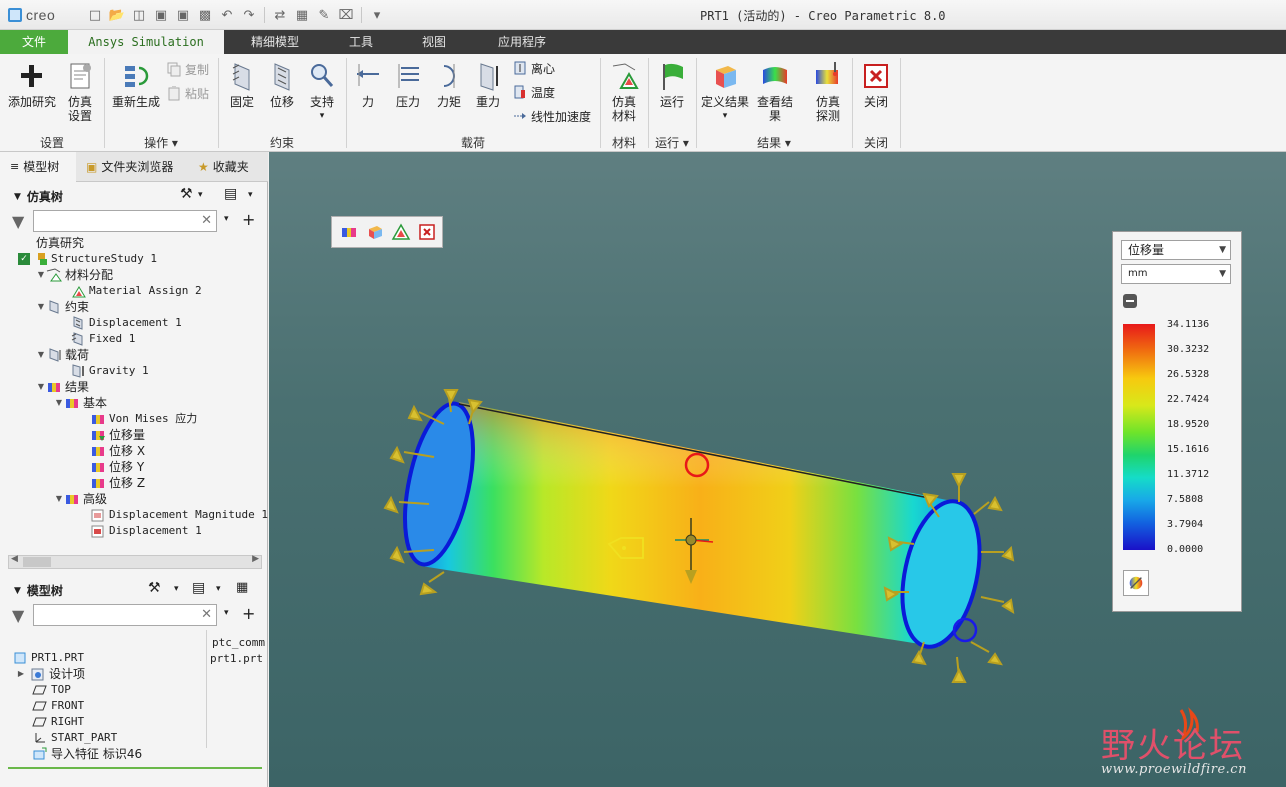  I want to click on undo-icon: ↶, so click(227, 15).